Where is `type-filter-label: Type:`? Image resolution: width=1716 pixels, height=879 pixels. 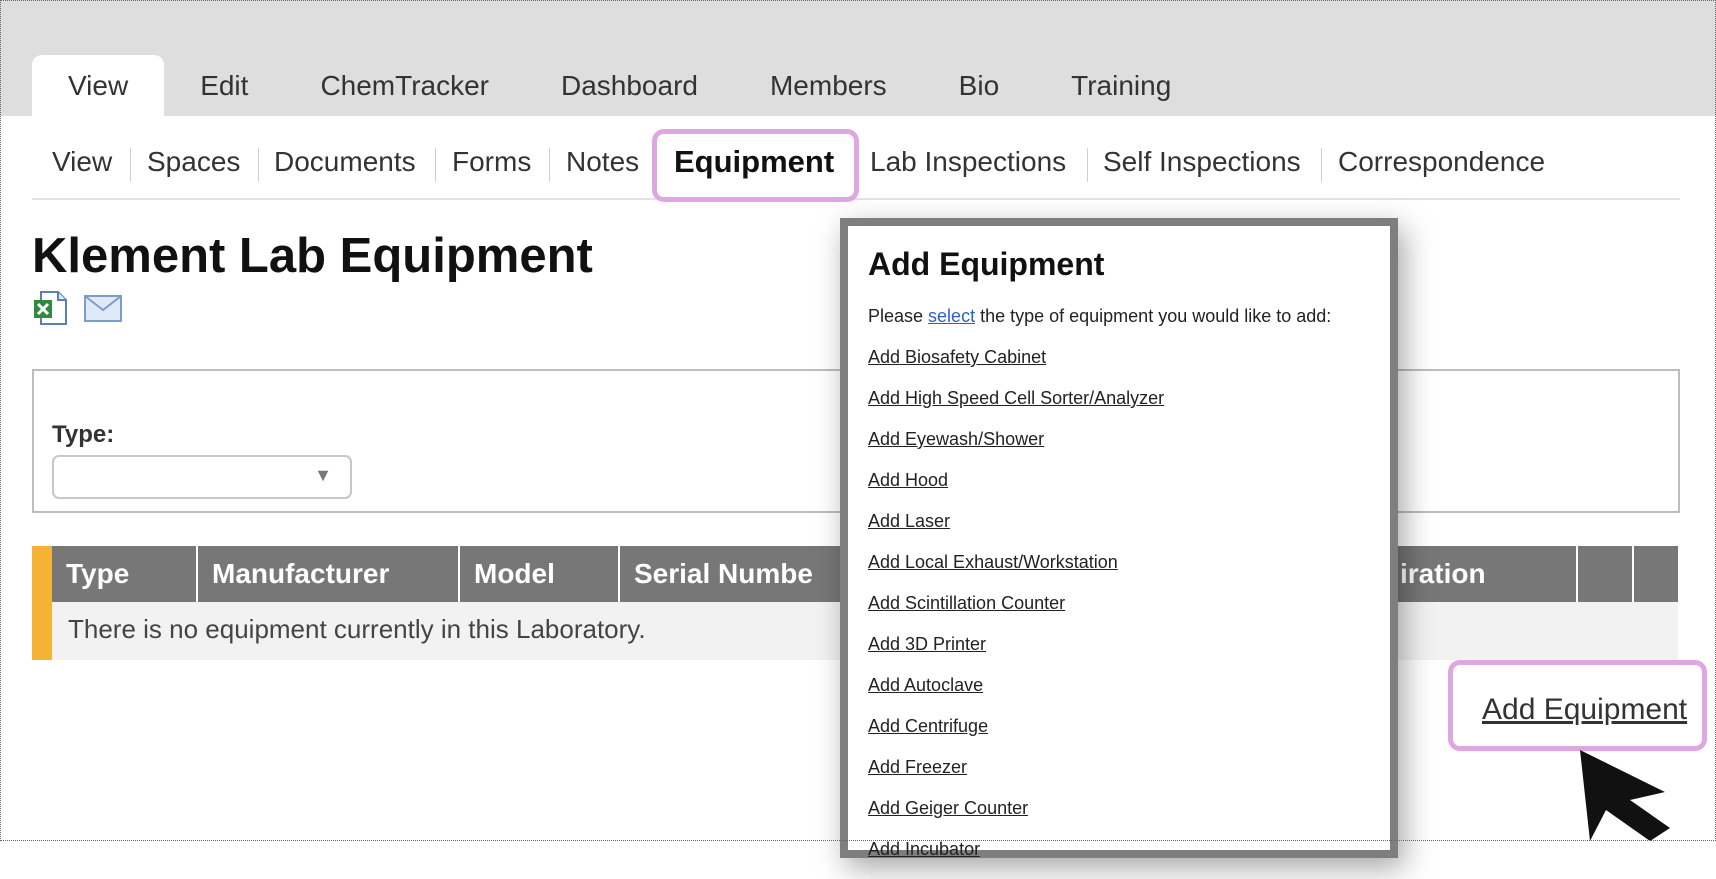 type-filter-label: Type: is located at coordinates (83, 434).